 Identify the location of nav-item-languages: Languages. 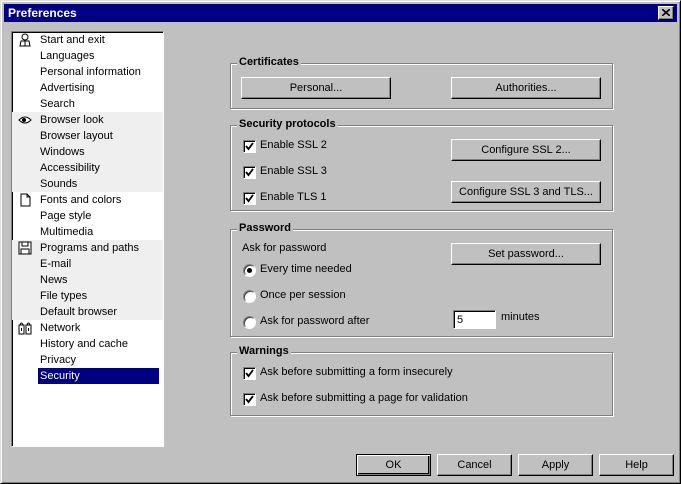
(87, 56).